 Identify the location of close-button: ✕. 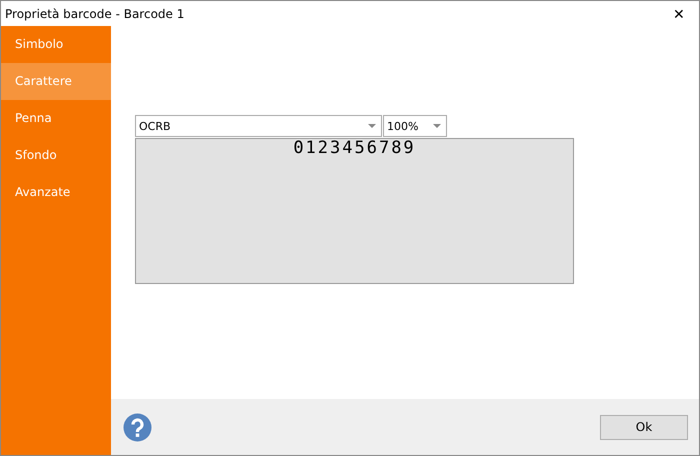
(679, 13).